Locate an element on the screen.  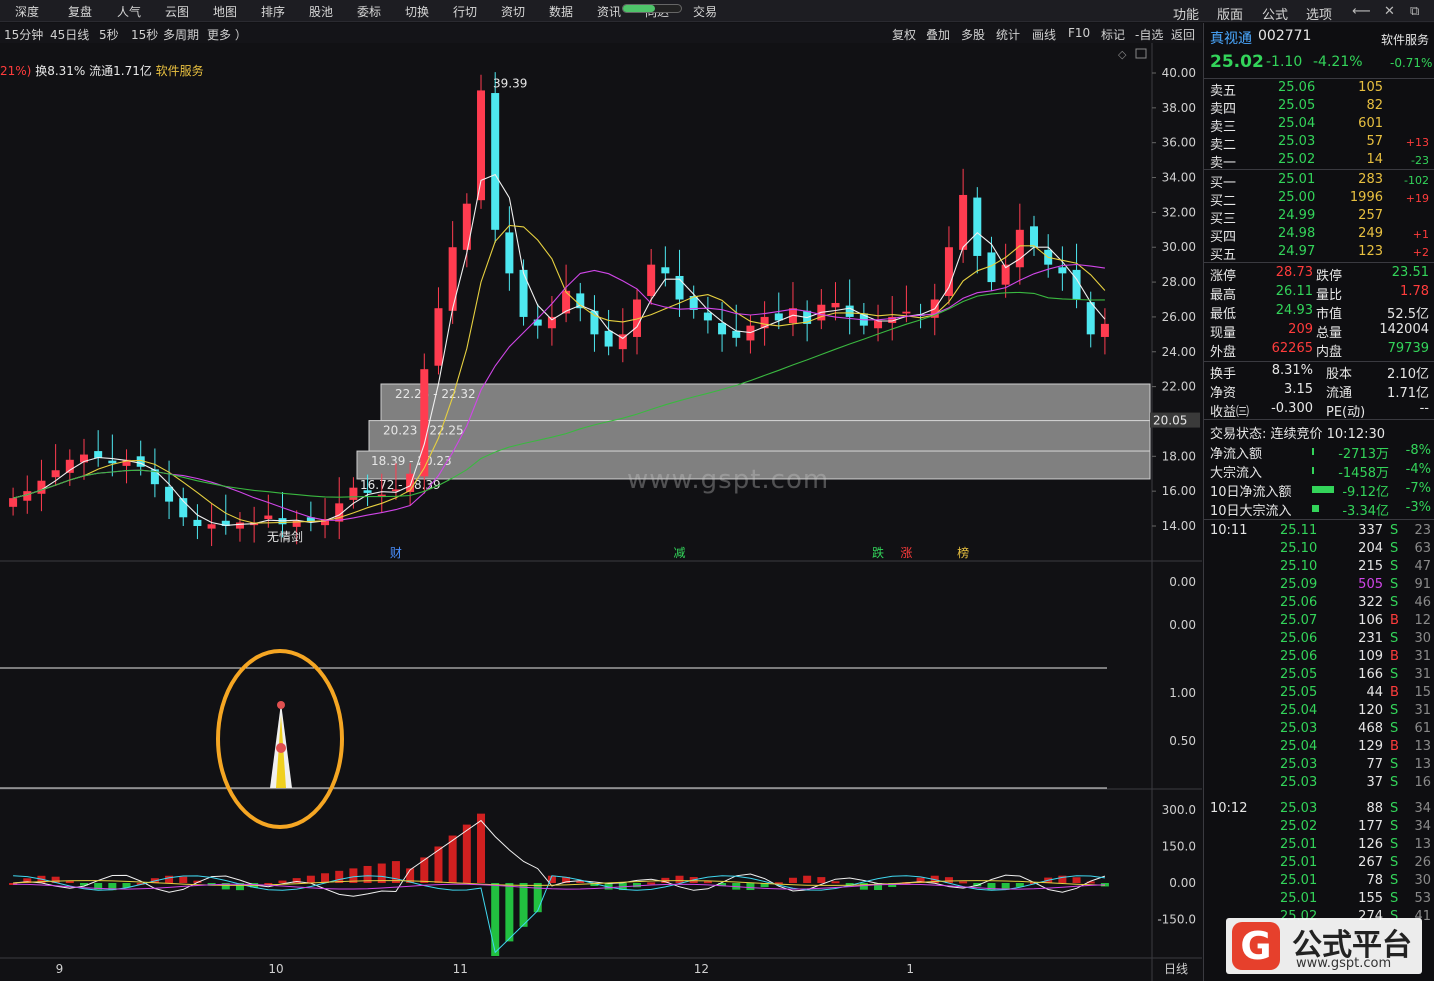
stock-change-pct: -4.21% is located at coordinates (1338, 62).